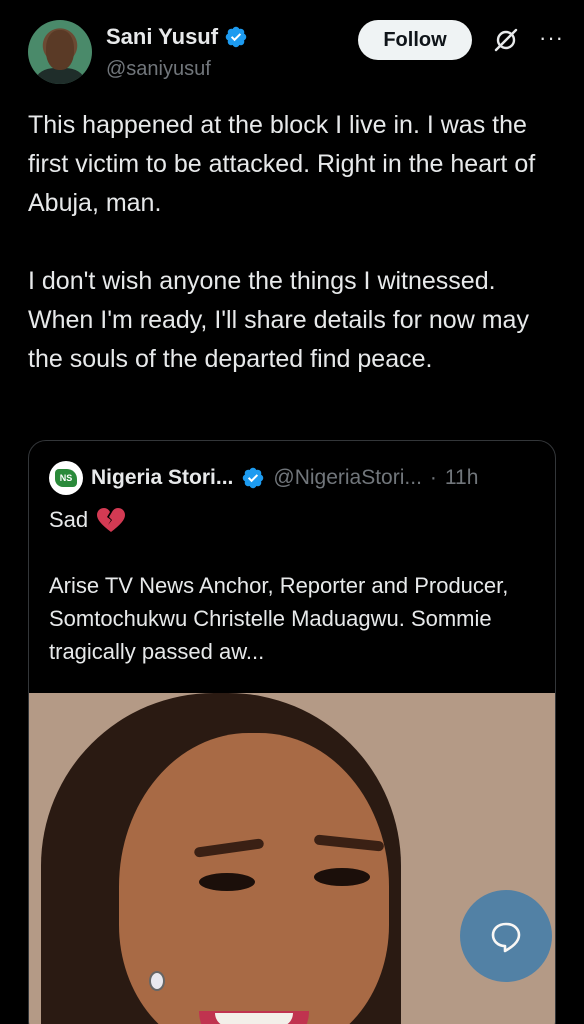 This screenshot has width=584, height=1024. What do you see at coordinates (551, 38) in the screenshot?
I see `more-icon: ···` at bounding box center [551, 38].